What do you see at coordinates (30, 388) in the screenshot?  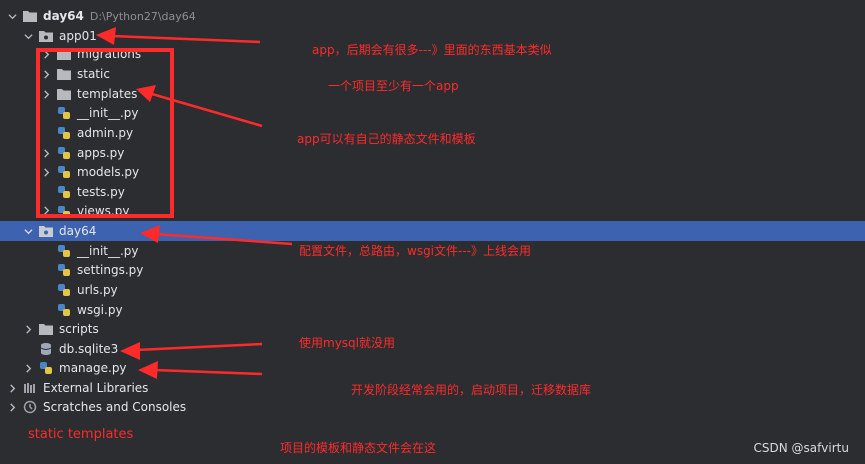 I see `libraries-icon` at bounding box center [30, 388].